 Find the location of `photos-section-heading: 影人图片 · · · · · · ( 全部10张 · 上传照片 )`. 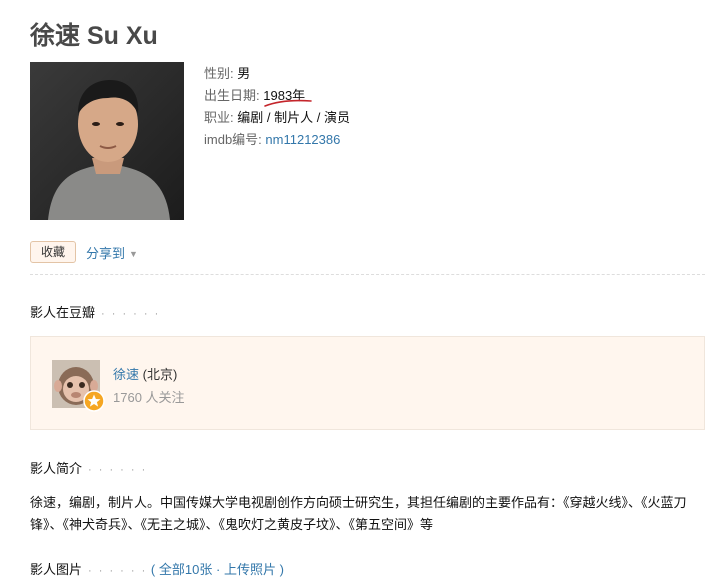

photos-section-heading: 影人图片 · · · · · · ( 全部10张 · 上传照片 ) is located at coordinates (157, 568).